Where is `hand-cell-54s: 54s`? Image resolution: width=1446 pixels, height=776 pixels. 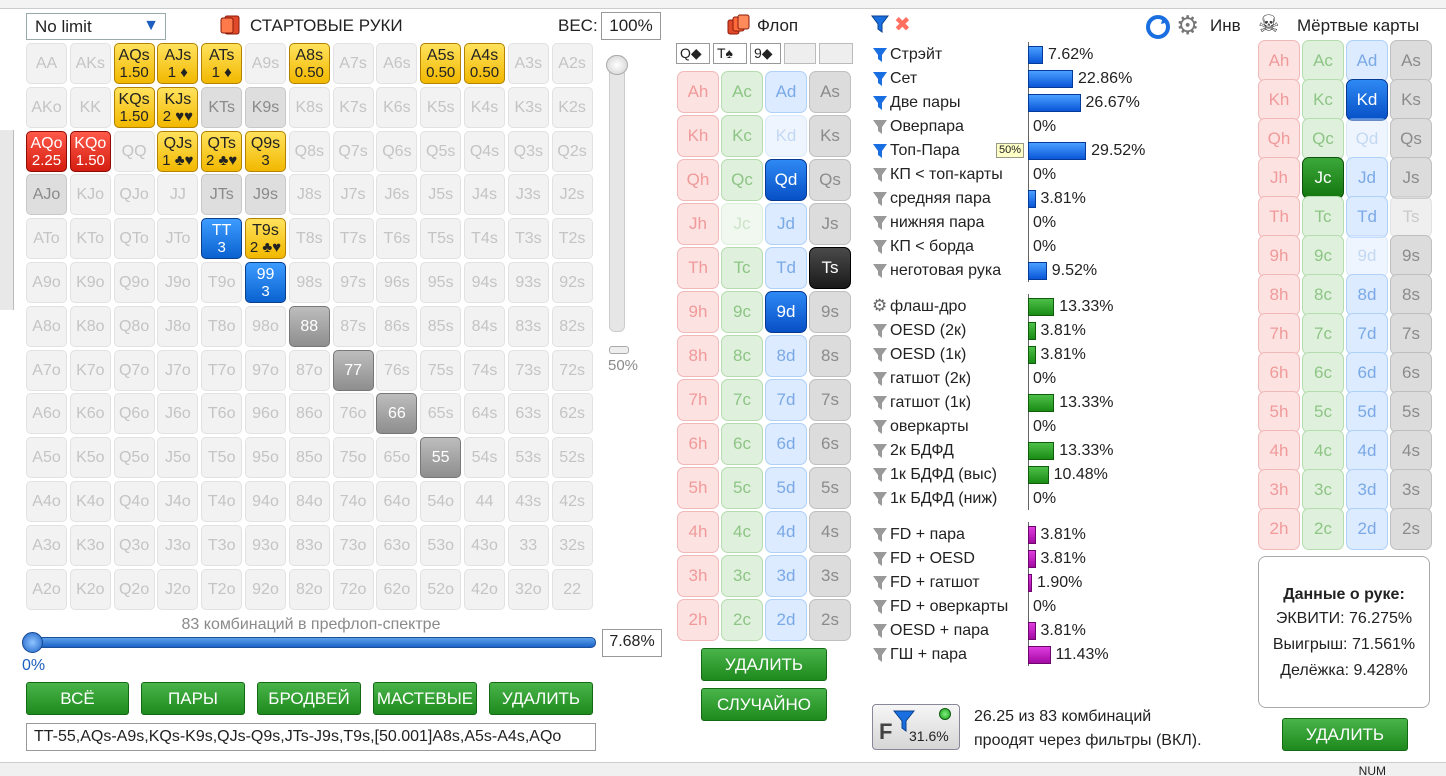
hand-cell-54s: 54s is located at coordinates (484, 458).